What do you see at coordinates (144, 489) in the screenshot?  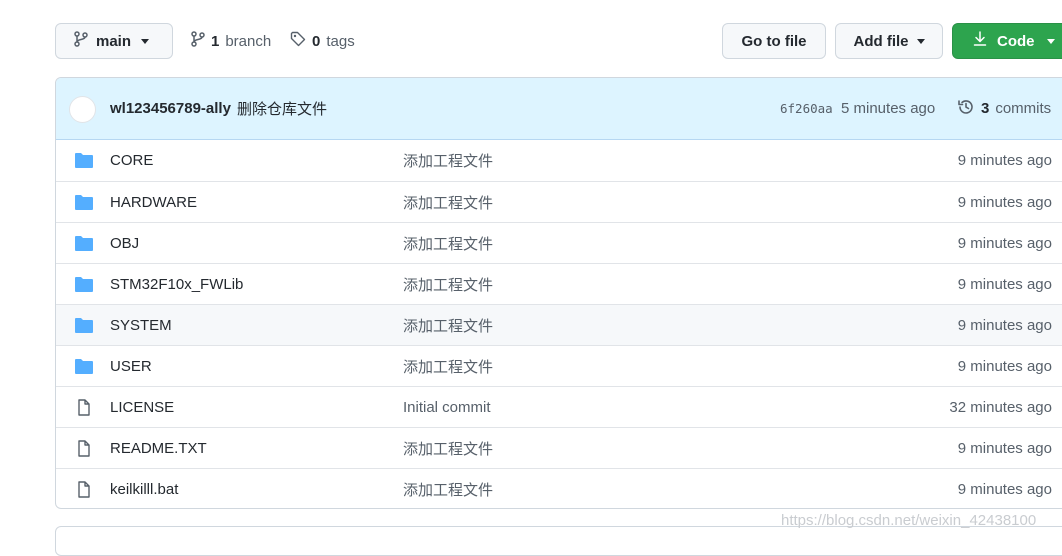 I see `file-name: keilkilll.bat` at bounding box center [144, 489].